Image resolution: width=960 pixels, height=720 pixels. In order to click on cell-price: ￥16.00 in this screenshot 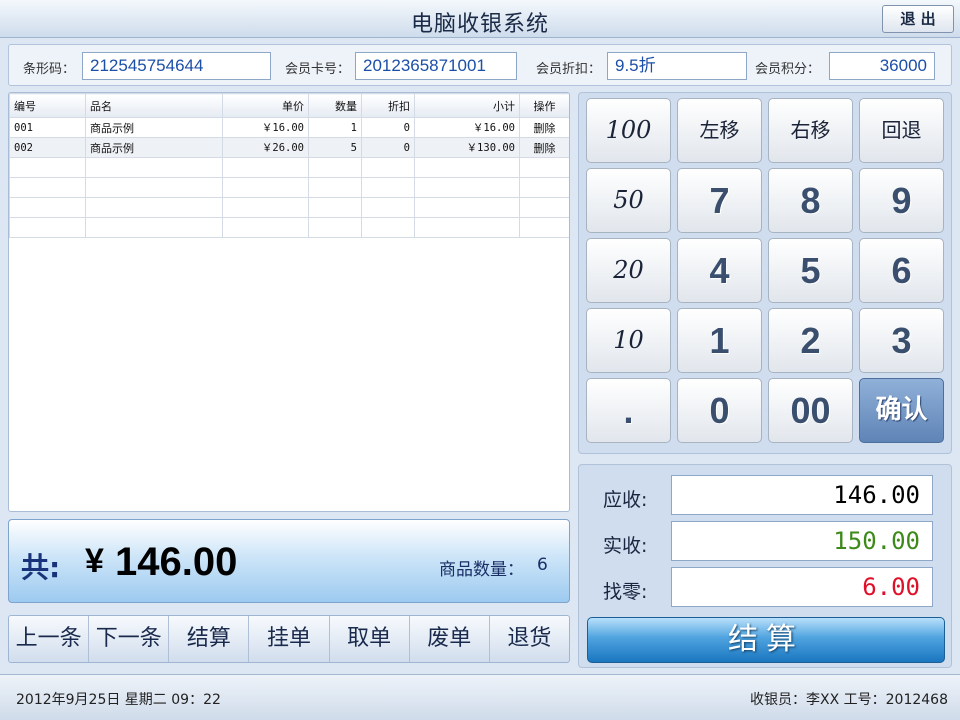, I will do `click(265, 127)`.